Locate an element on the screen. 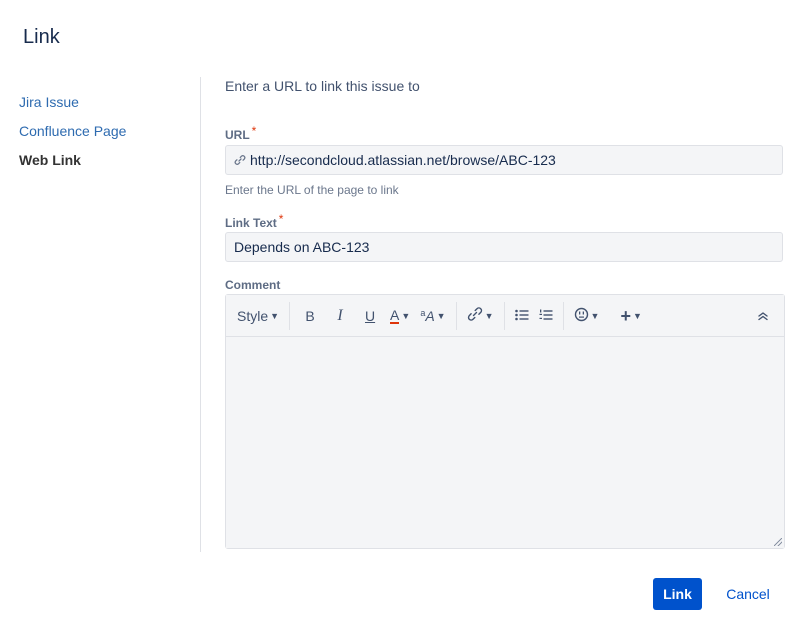 The height and width of the screenshot is (625, 804). url-label: URL * is located at coordinates (240, 133).